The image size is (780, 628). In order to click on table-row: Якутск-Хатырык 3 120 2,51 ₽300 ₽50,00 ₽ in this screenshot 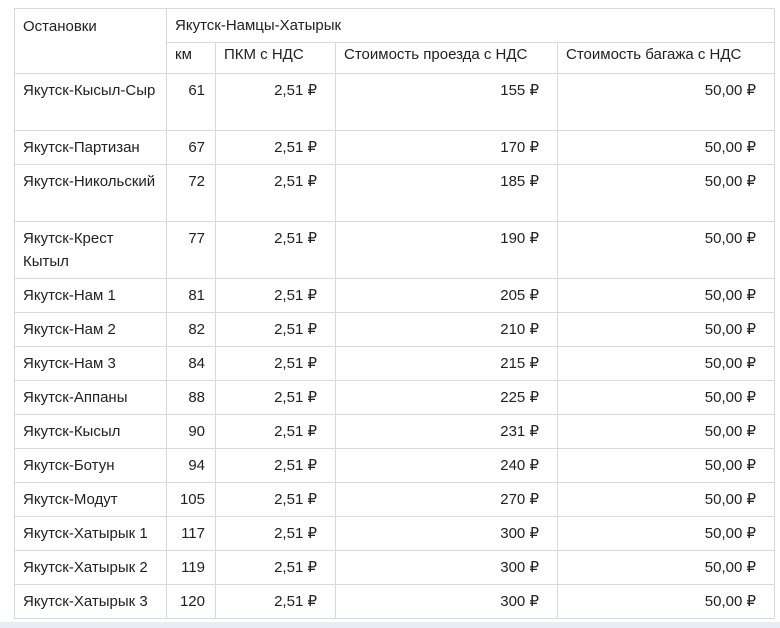, I will do `click(395, 601)`.